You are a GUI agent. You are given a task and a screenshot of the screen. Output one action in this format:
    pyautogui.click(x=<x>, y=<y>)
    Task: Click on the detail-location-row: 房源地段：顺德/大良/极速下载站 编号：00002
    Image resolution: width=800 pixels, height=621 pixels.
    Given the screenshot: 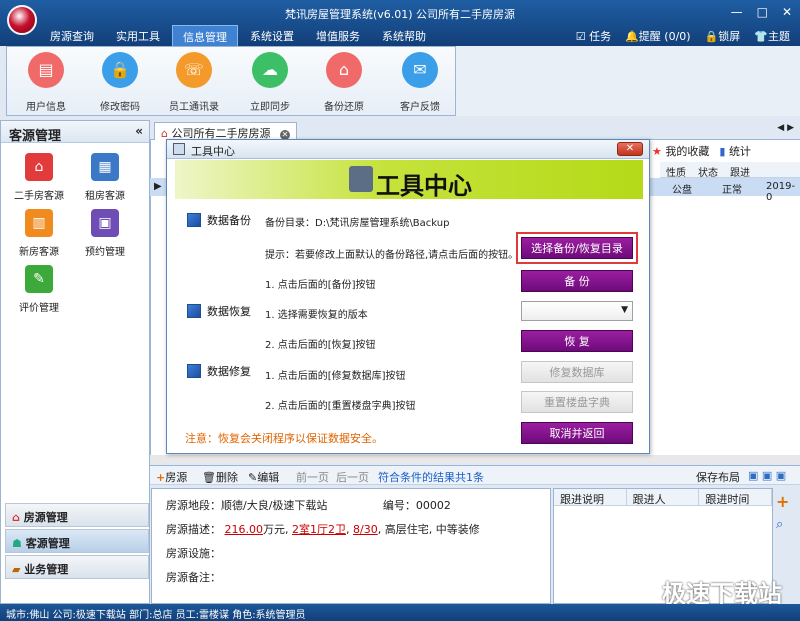 What is the action you would take?
    pyautogui.click(x=308, y=505)
    